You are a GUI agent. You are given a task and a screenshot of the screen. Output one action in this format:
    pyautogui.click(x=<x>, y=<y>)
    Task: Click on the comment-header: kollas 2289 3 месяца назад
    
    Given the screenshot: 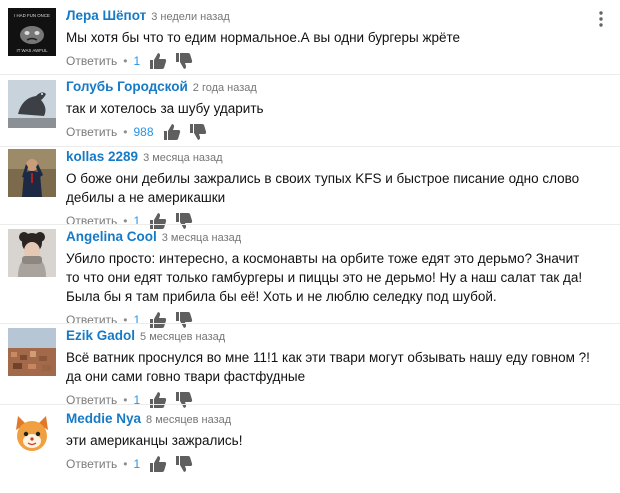 What is the action you would take?
    pyautogui.click(x=328, y=157)
    